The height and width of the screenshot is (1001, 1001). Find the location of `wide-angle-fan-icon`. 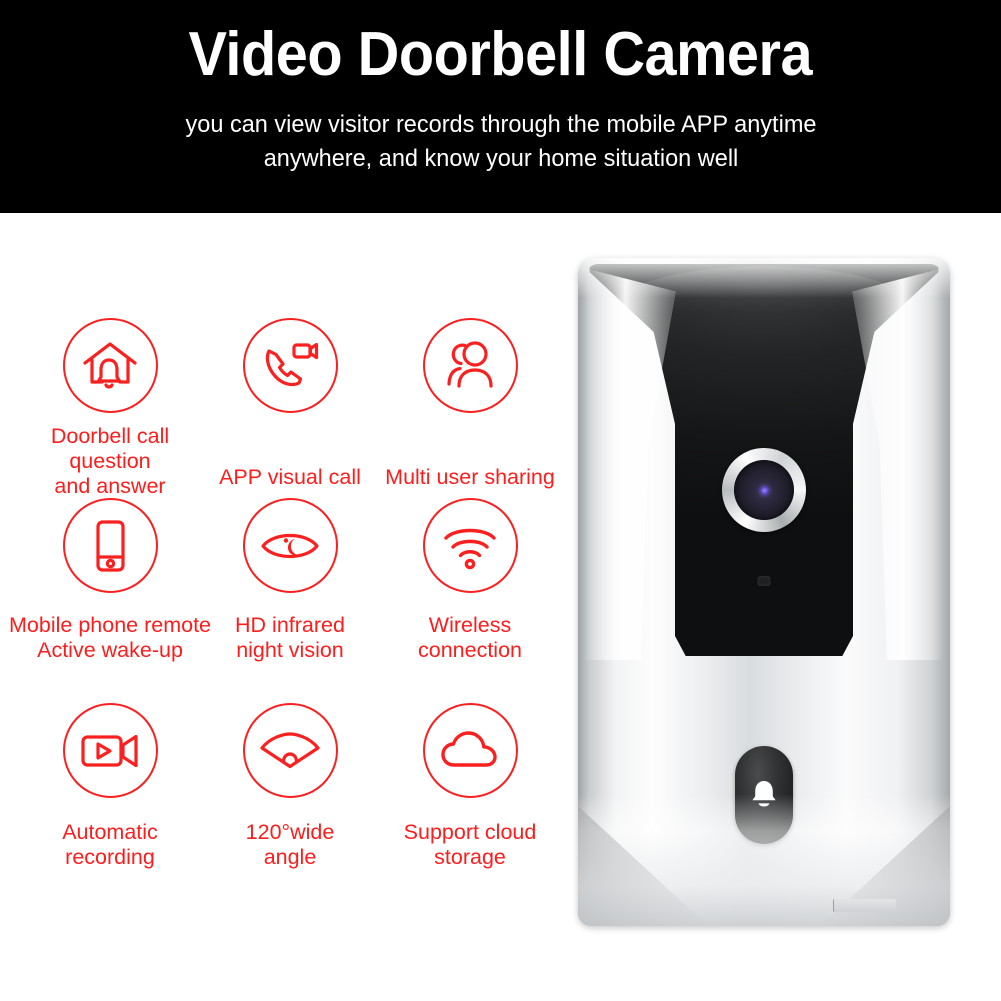

wide-angle-fan-icon is located at coordinates (290, 750).